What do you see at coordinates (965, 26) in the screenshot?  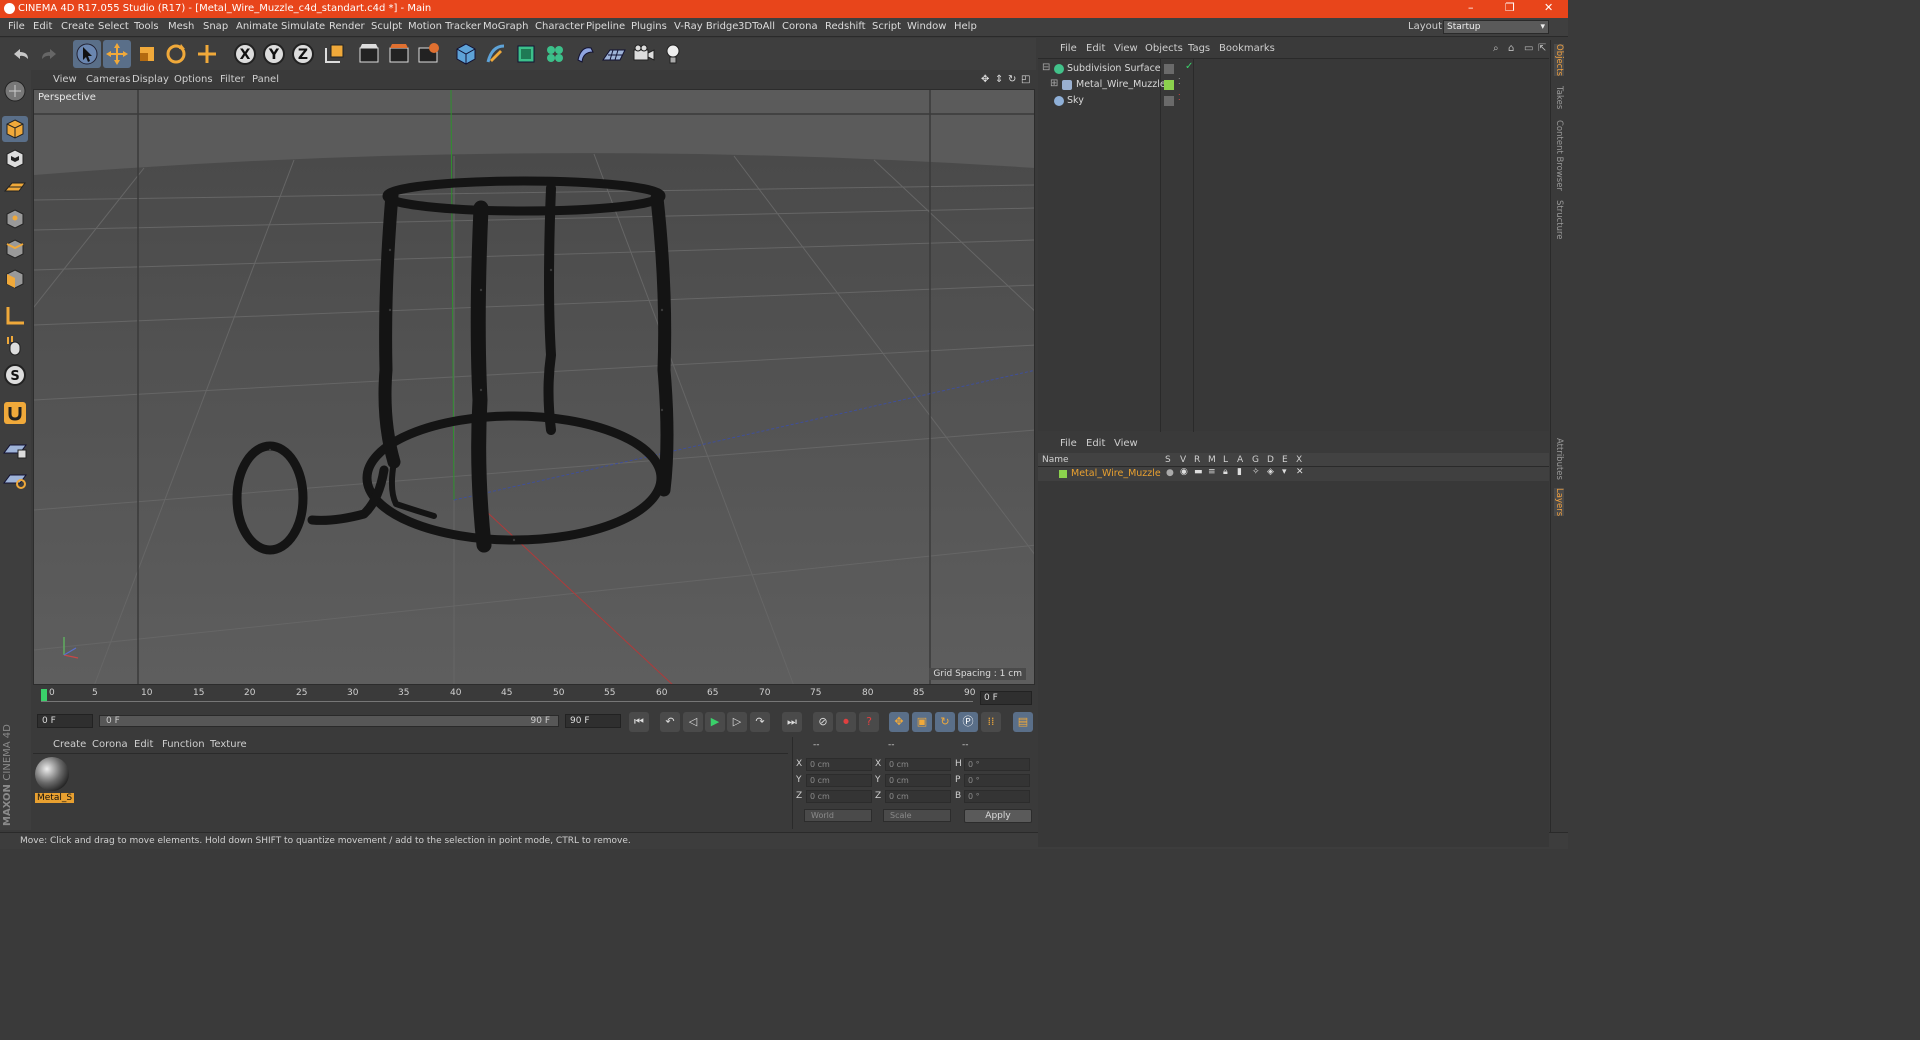 I see `menu-help: Help` at bounding box center [965, 26].